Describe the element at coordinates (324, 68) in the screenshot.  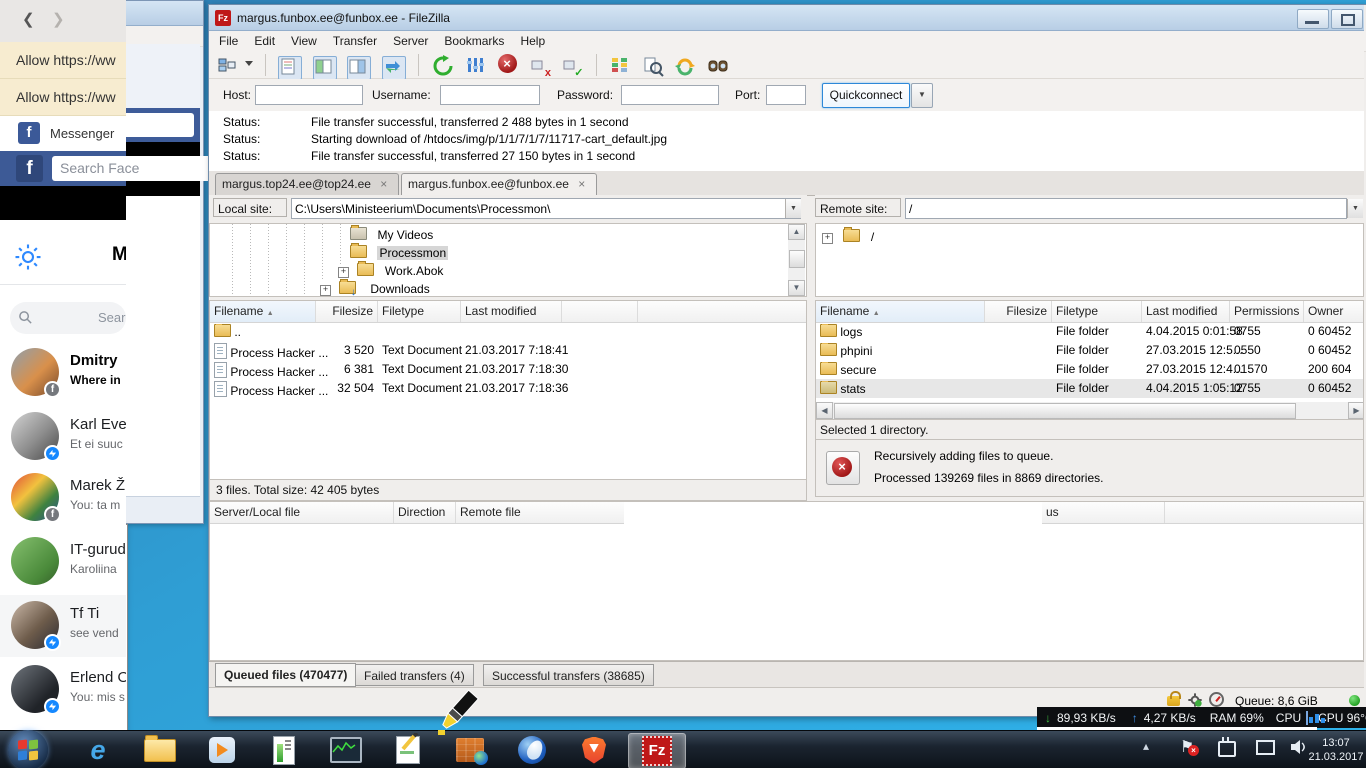
I see `toggle-local-tree-icon` at that location.